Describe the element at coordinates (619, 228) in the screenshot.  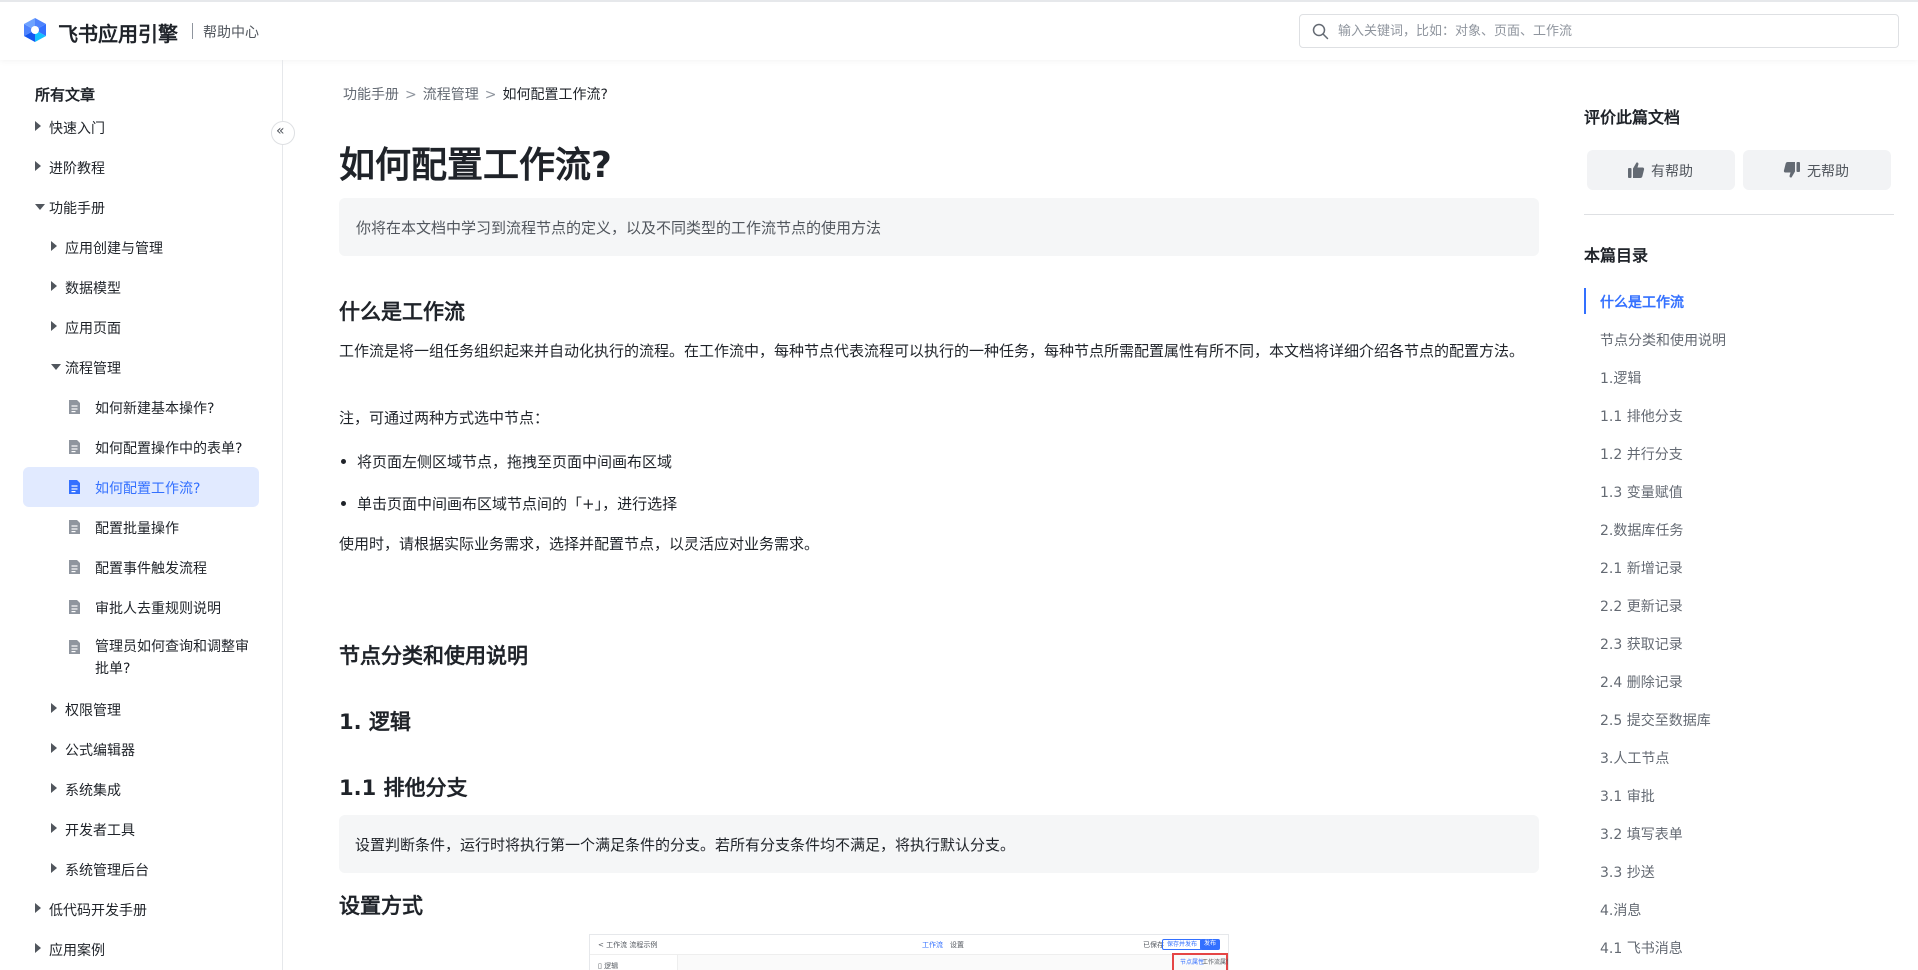
I see `summary-text: 你将在本文档中学习到流程节点的定义，以及不同类型的工作流节点的使用方法` at that location.